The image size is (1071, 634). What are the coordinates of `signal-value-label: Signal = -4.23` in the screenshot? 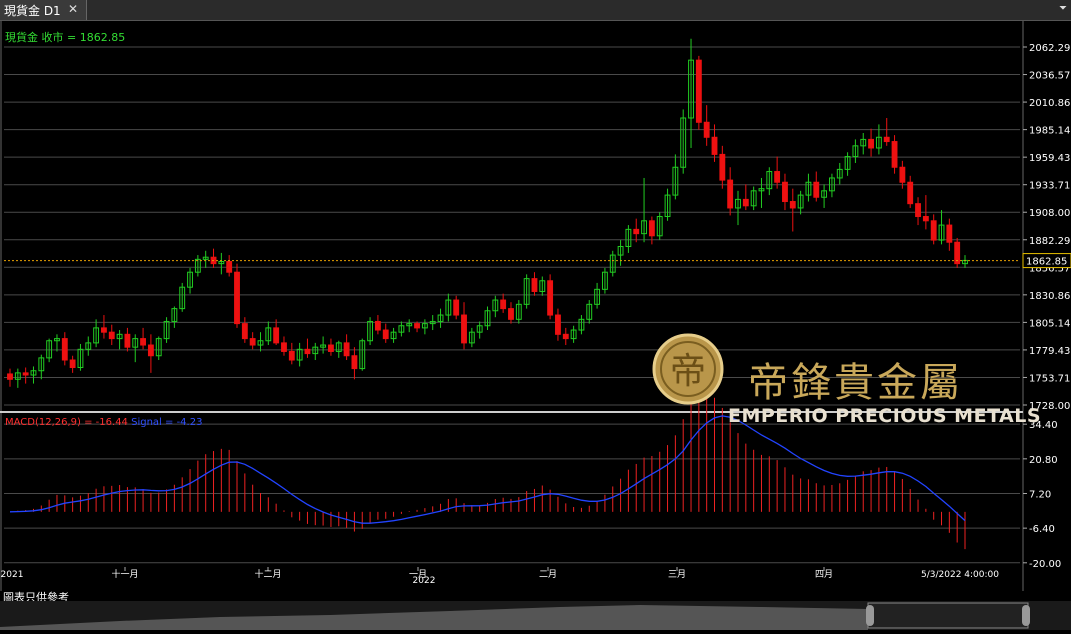 It's located at (167, 422).